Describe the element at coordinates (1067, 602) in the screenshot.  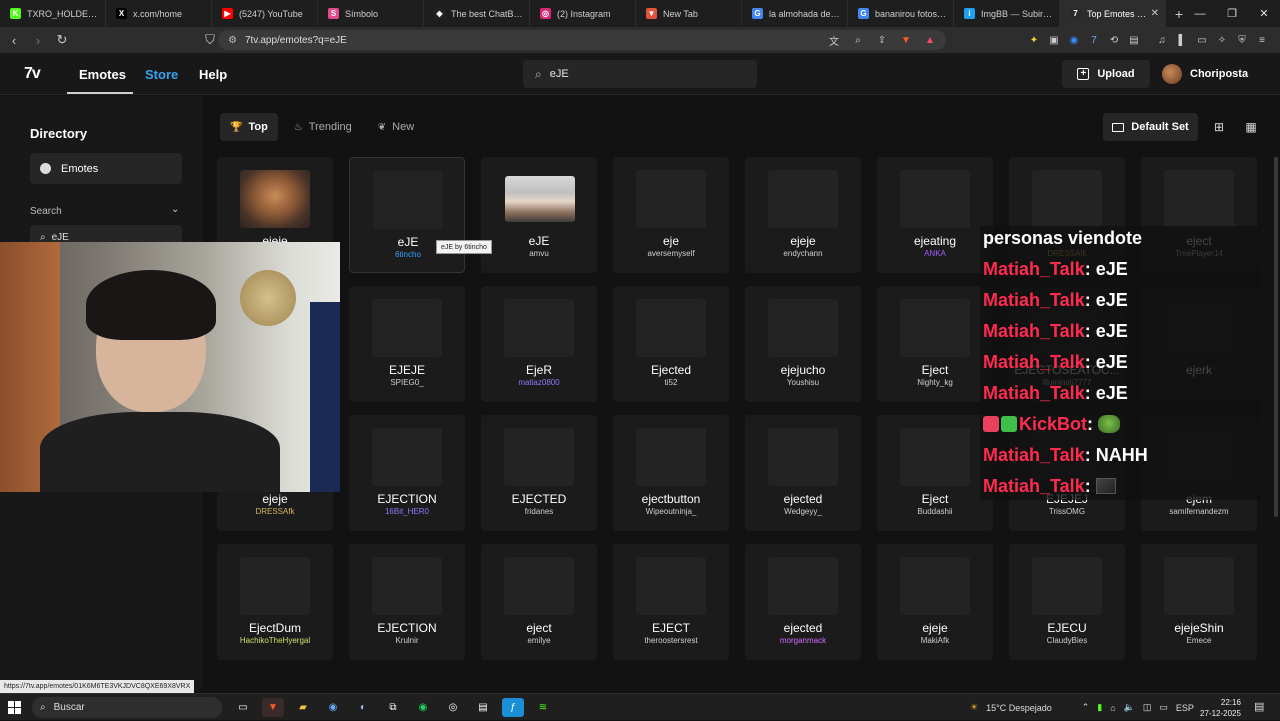
I see `emote-card: EJECU ClaudyBies` at that location.